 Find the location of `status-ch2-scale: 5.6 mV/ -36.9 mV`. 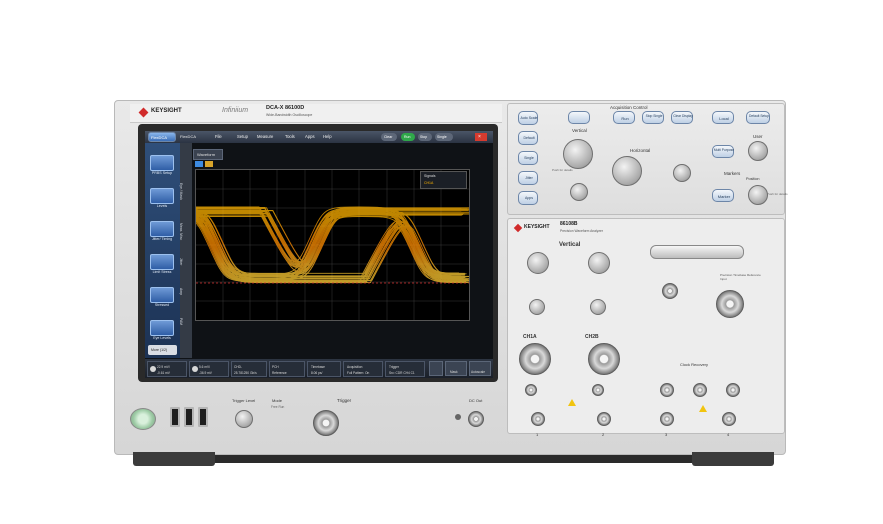

status-ch2-scale: 5.6 mV/ -36.9 mV is located at coordinates (209, 368).